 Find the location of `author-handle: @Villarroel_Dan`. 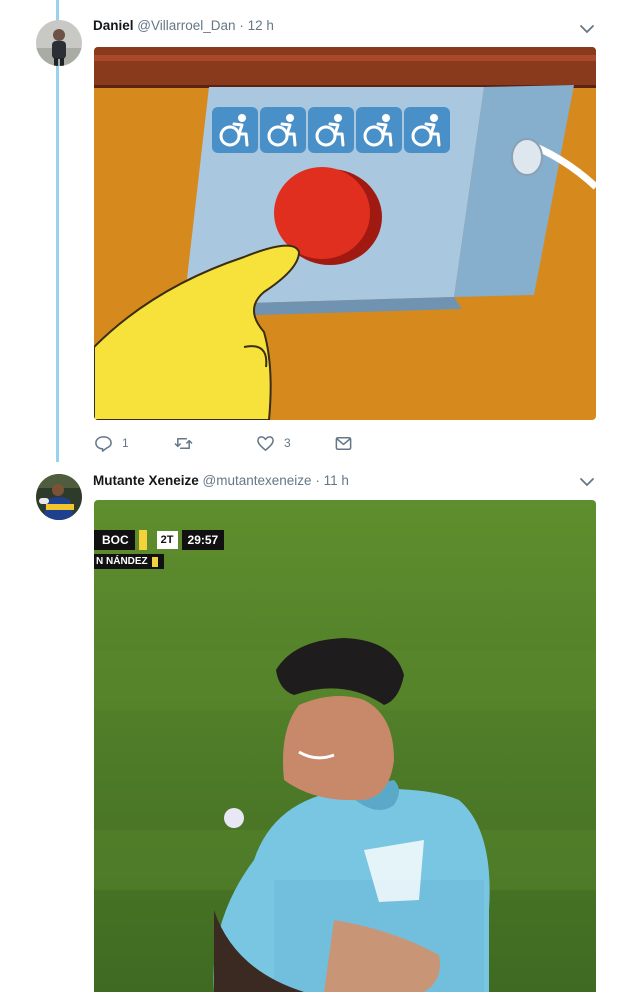

author-handle: @Villarroel_Dan is located at coordinates (186, 25).